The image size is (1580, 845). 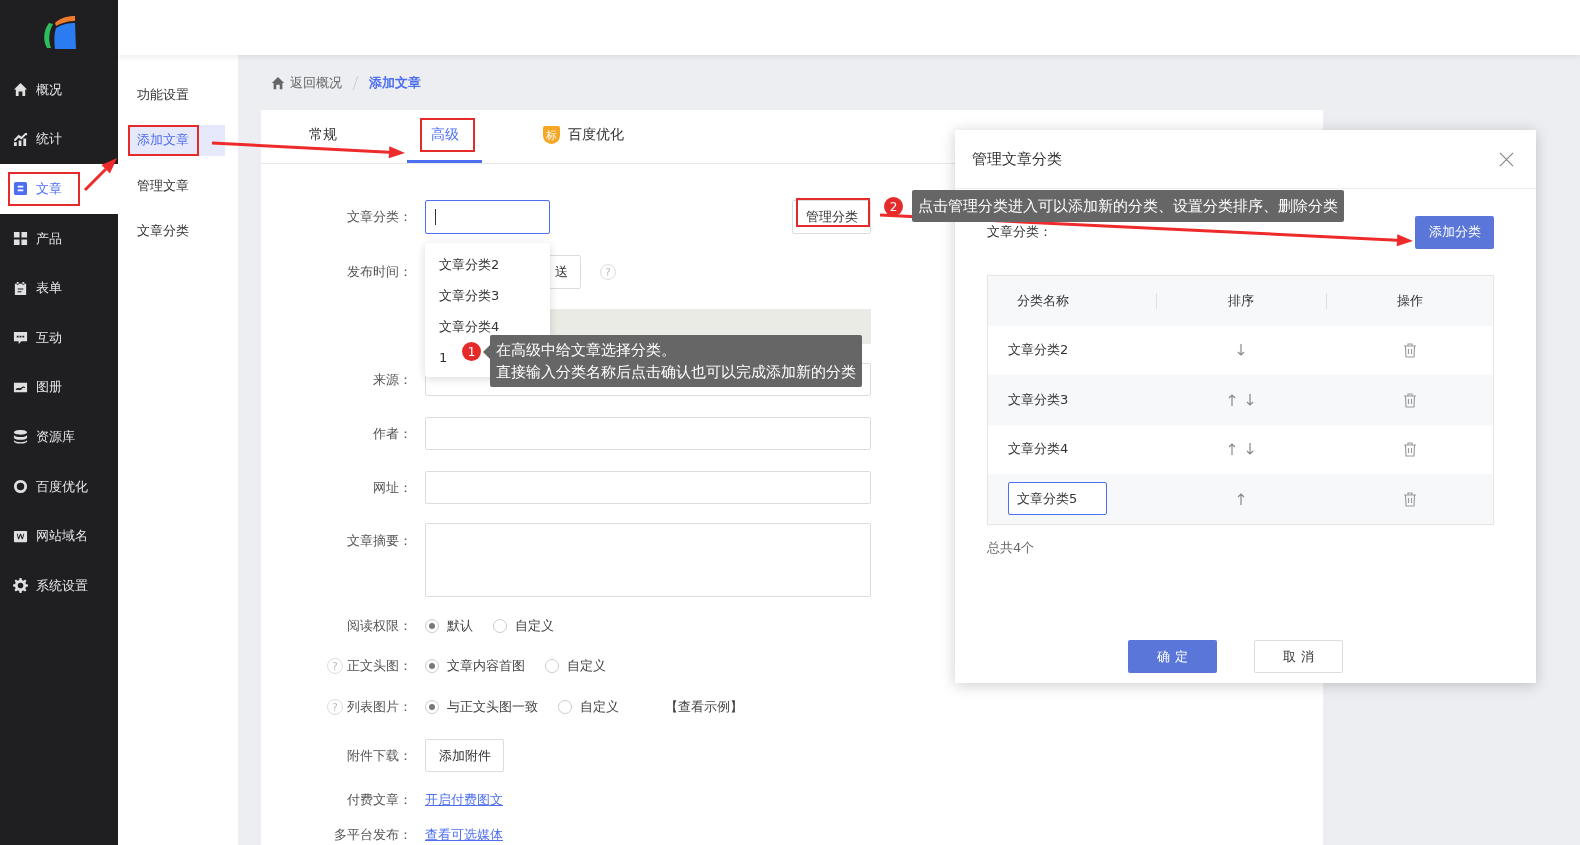 I want to click on dialog-title: 管理文章分类, so click(x=1017, y=159).